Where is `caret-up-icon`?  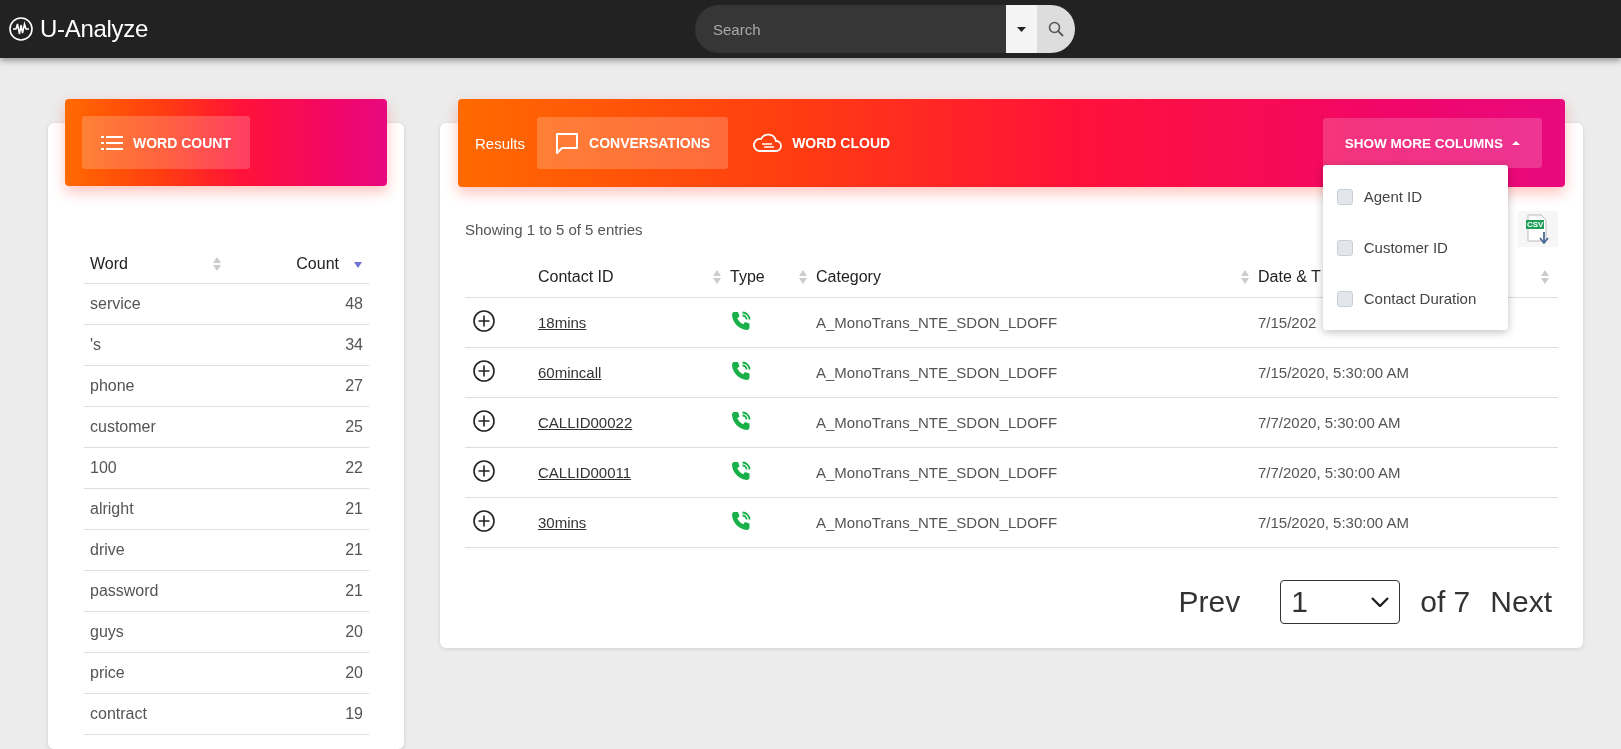 caret-up-icon is located at coordinates (1516, 143).